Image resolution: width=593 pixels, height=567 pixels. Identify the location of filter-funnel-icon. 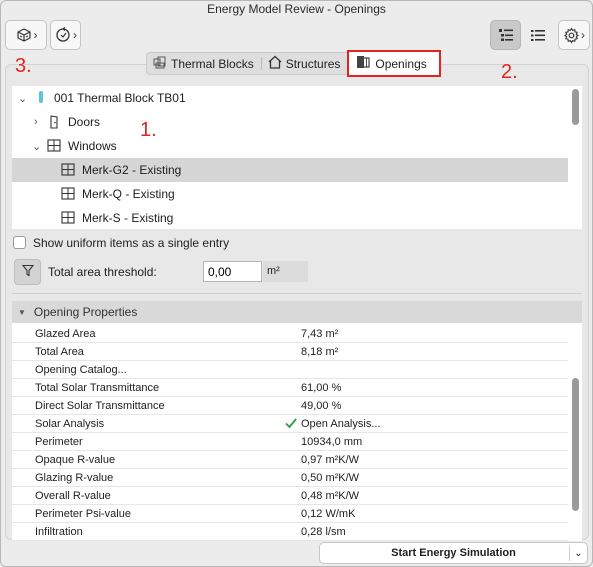
(27, 272).